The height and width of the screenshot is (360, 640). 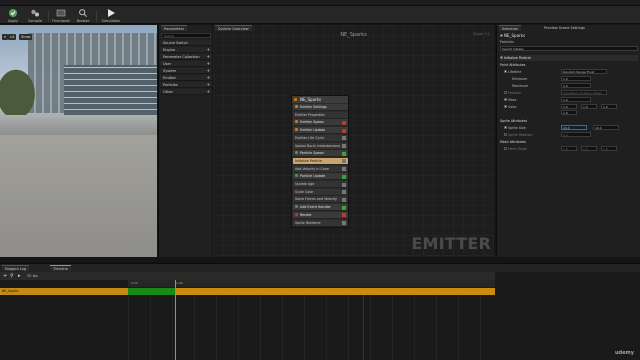 What do you see at coordinates (5, 37) in the screenshot?
I see `viewport-options-icon: ▾` at bounding box center [5, 37].